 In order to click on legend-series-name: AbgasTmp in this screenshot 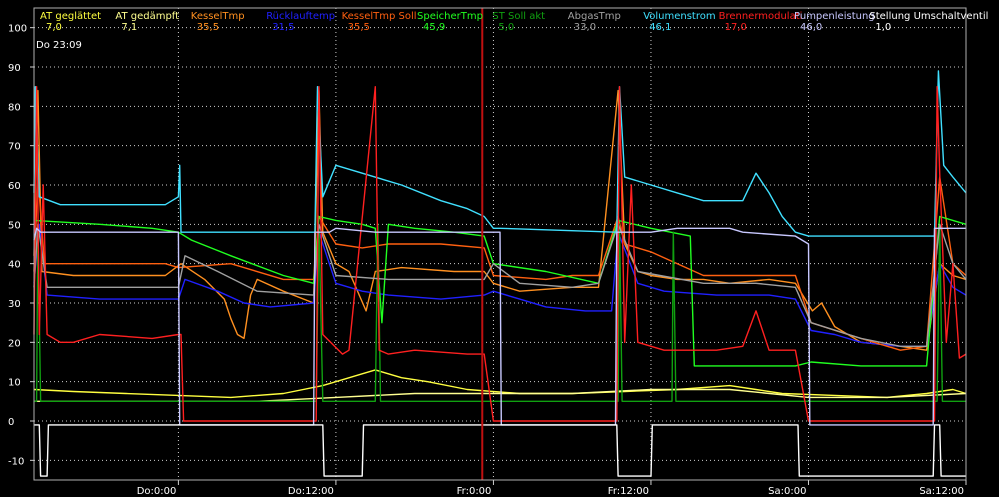, I will do `click(594, 16)`.